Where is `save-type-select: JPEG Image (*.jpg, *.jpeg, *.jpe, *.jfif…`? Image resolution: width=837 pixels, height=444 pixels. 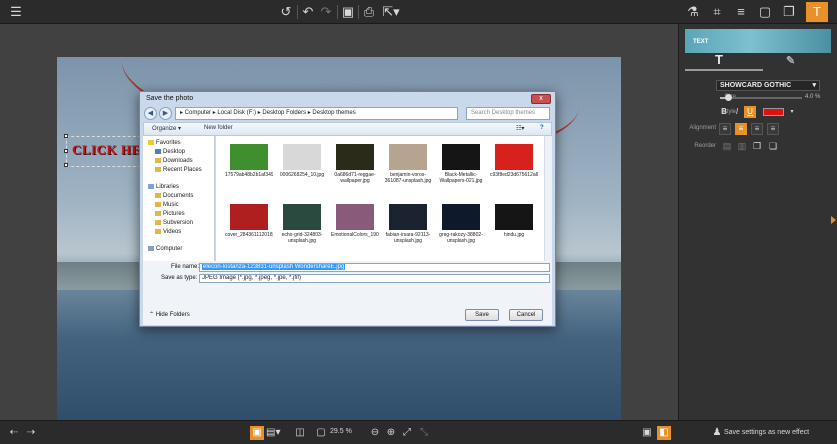 save-type-select: JPEG Image (*.jpg, *.jpeg, *.jpe, *.jfif… is located at coordinates (374, 278).